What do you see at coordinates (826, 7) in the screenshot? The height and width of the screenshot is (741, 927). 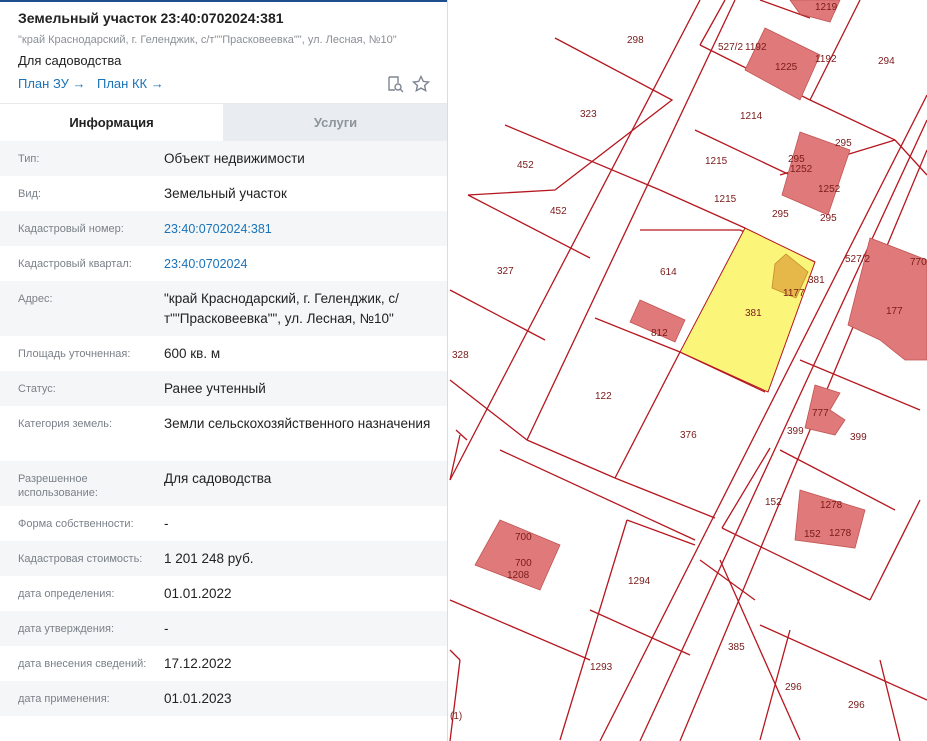 I see `map-label: 1219` at bounding box center [826, 7].